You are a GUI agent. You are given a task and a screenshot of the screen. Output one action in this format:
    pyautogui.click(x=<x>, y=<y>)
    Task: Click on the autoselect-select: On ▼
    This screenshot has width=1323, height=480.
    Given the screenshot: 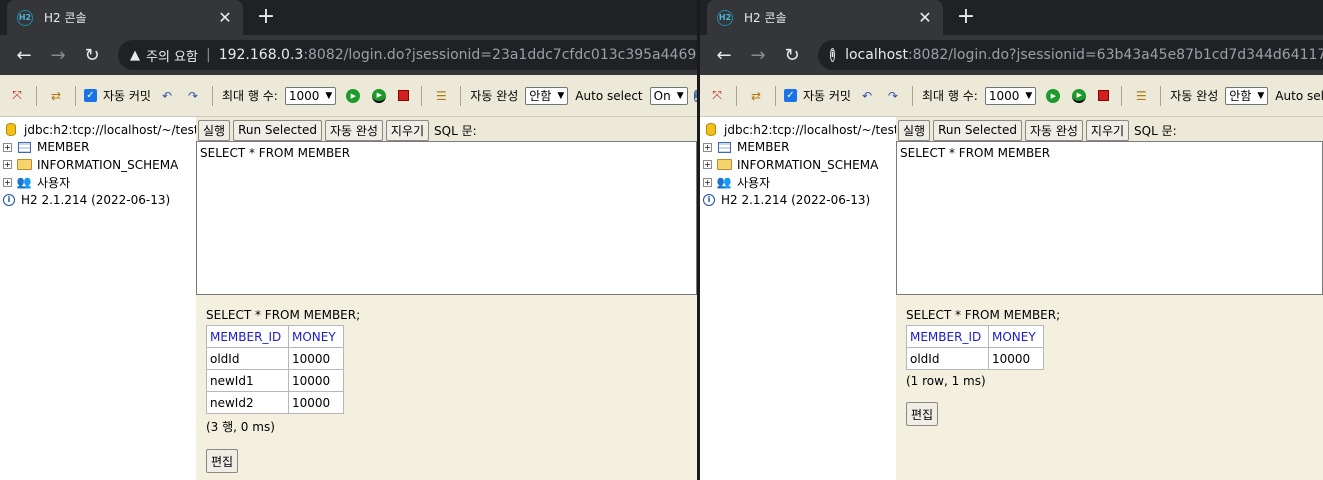 What is the action you would take?
    pyautogui.click(x=668, y=95)
    